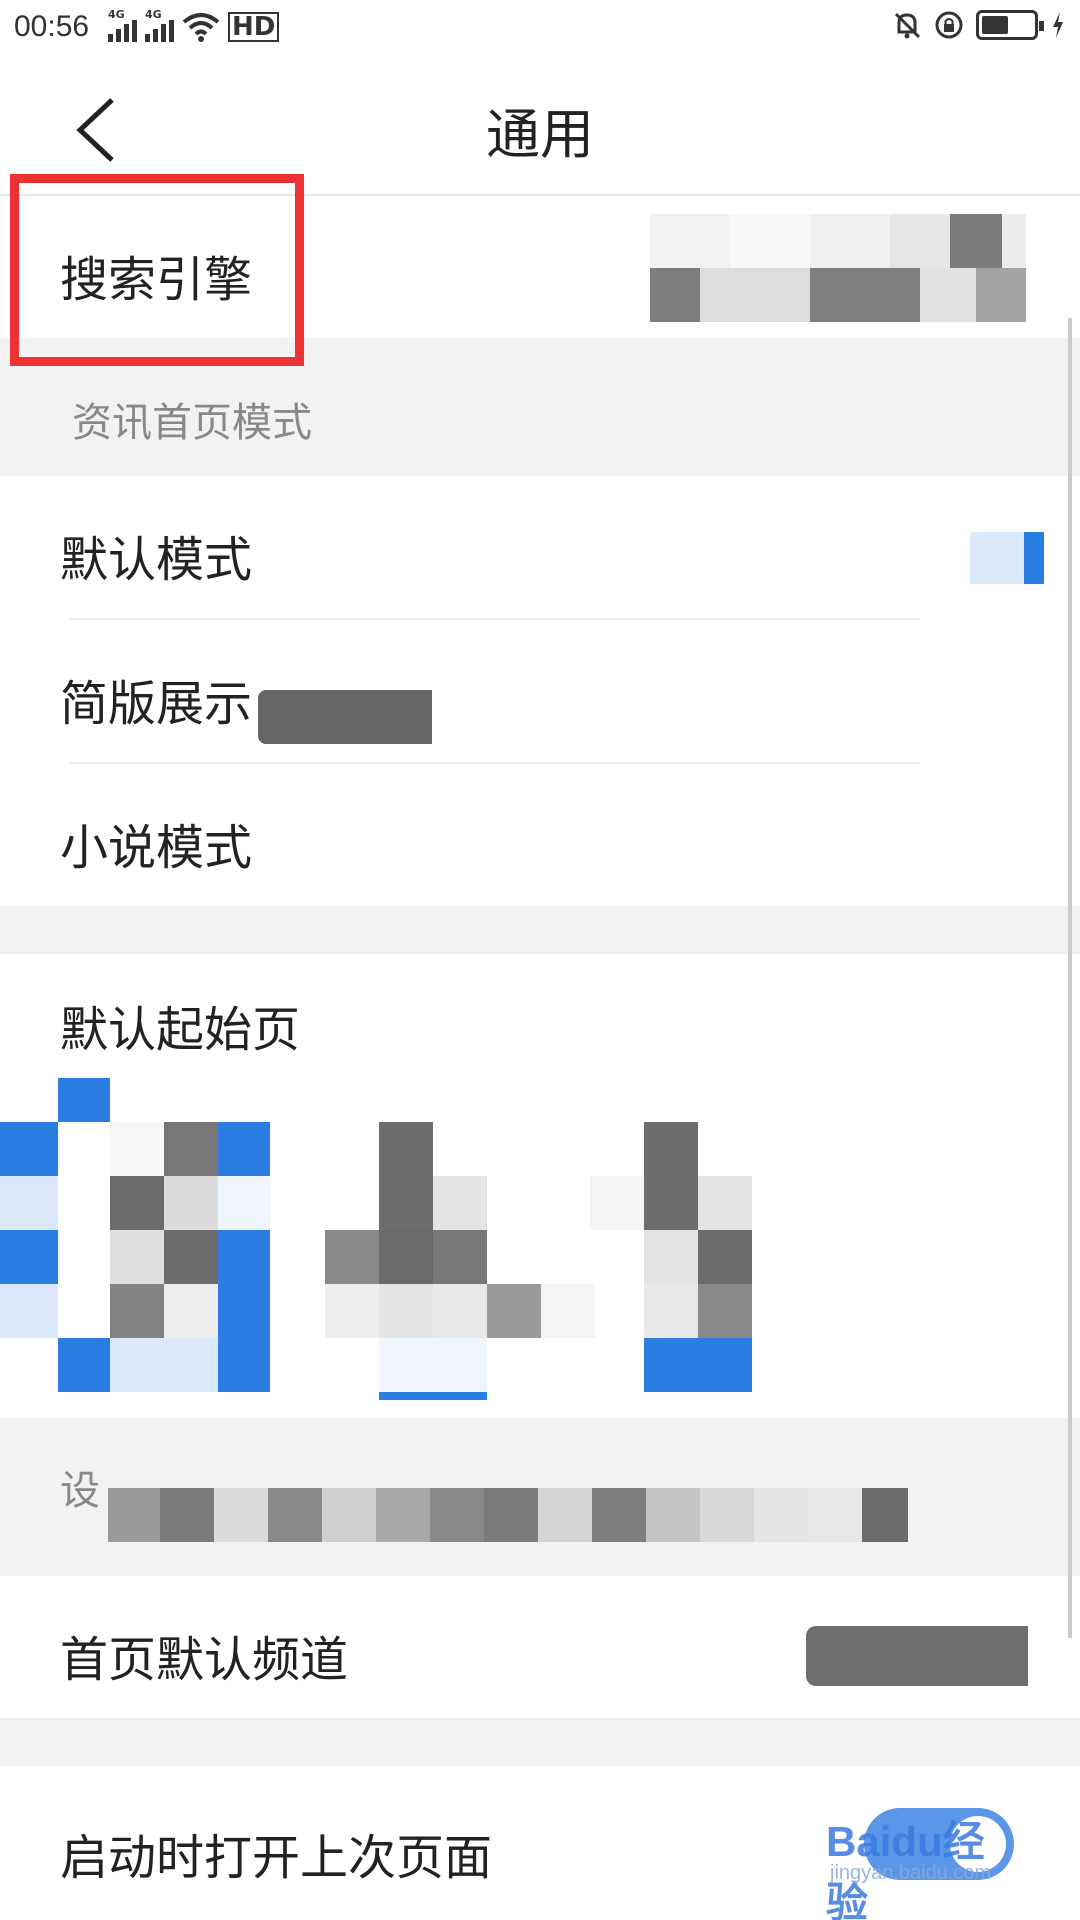 This screenshot has height=1920, width=1080. I want to click on default-mode-row: 默认模式, so click(540, 547).